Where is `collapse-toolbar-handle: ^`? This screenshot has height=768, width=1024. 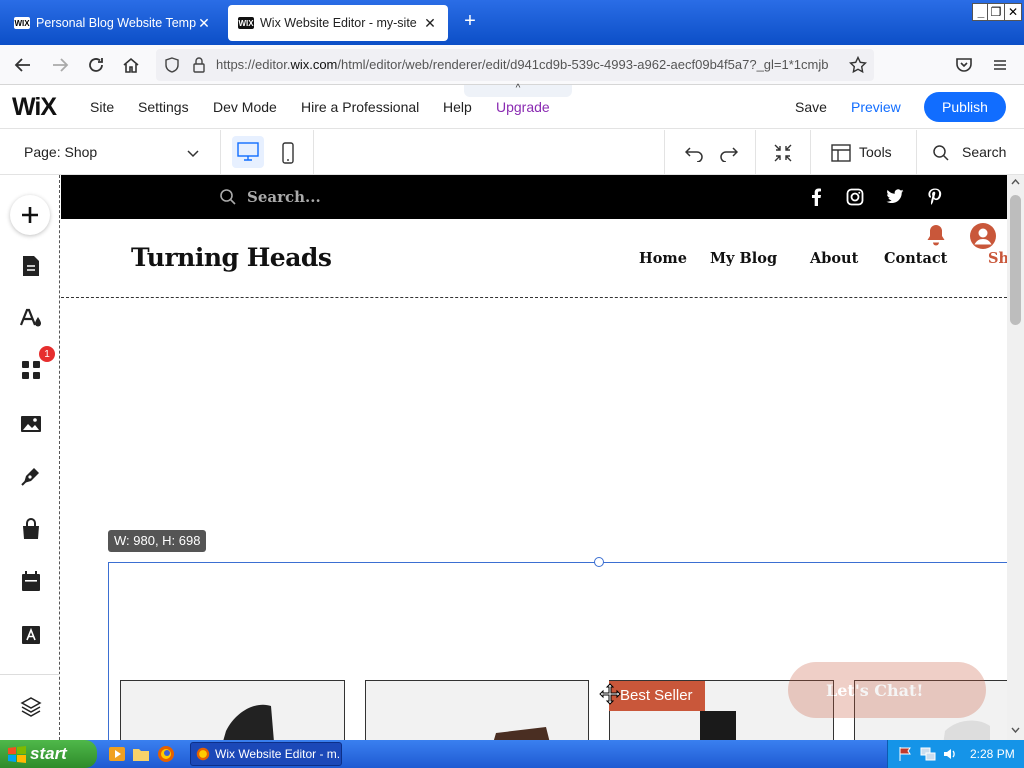 collapse-toolbar-handle: ^ is located at coordinates (518, 90).